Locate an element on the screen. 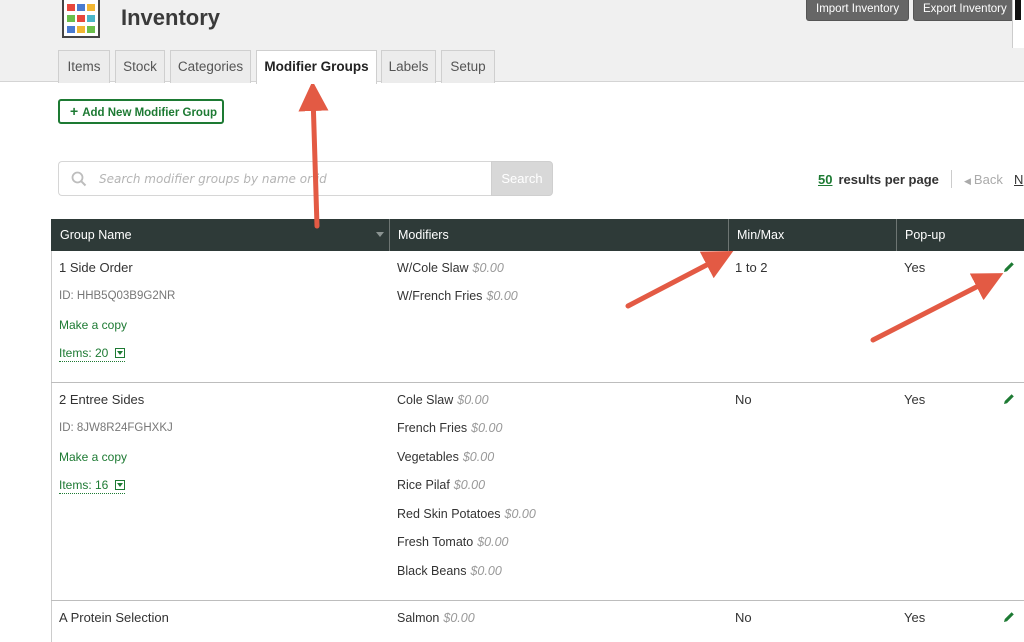 Image resolution: width=1024 pixels, height=642 pixels. min-max-value: 1 to 2 is located at coordinates (751, 267).